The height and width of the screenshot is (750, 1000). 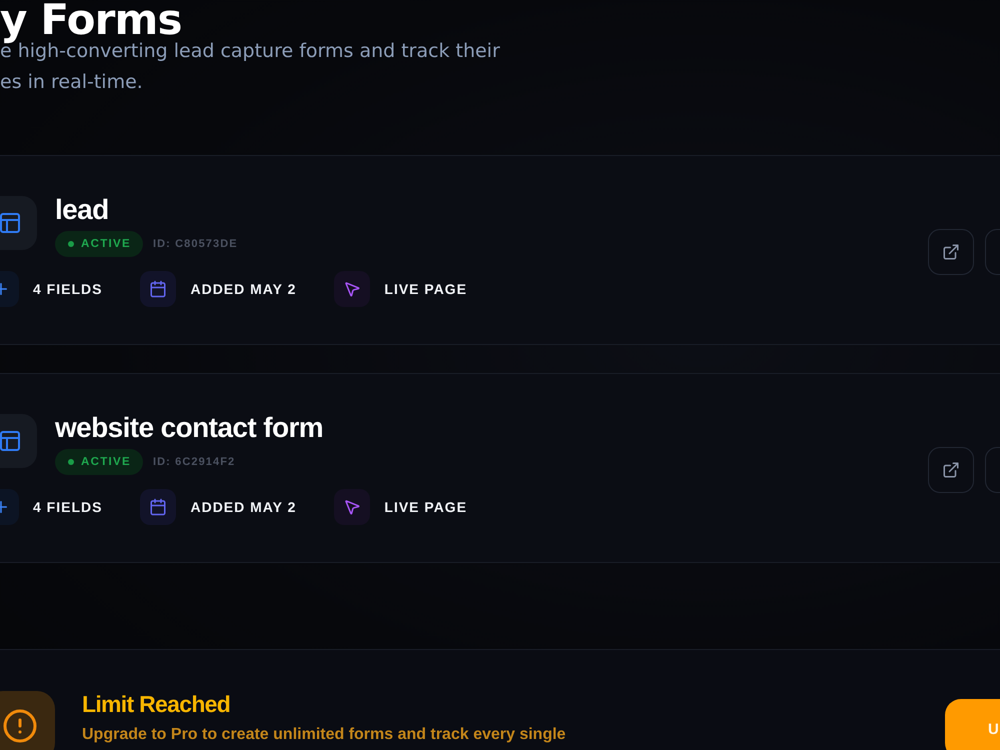 What do you see at coordinates (324, 735) in the screenshot?
I see `notice-message: Upgrade to Pro to create unlimited forms and track every single` at bounding box center [324, 735].